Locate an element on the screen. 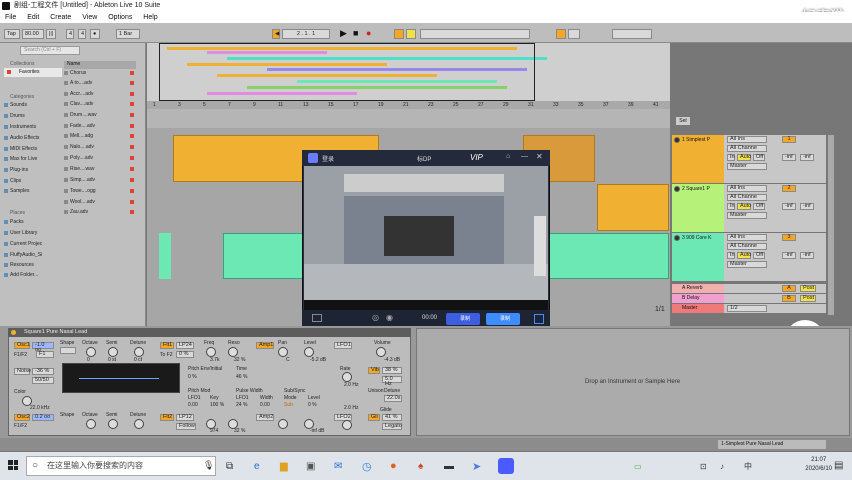 The height and width of the screenshot is (480, 852). track-name: Master is located at coordinates (698, 308).